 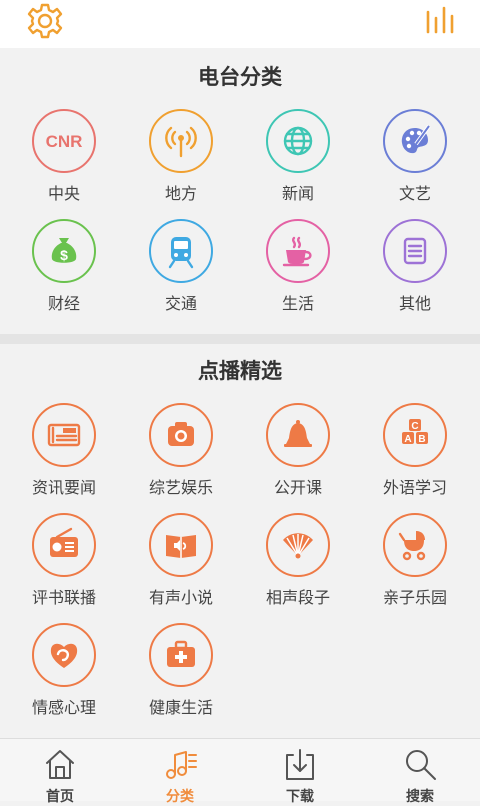 I want to click on category-document: 其他, so click(x=417, y=271).